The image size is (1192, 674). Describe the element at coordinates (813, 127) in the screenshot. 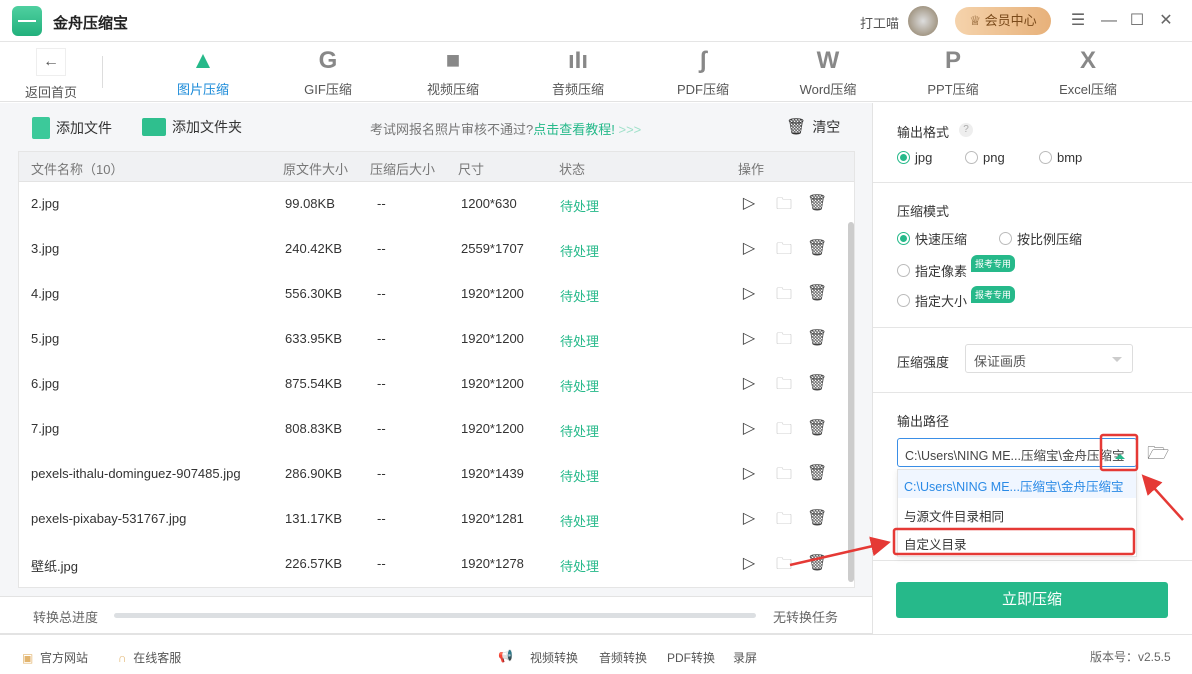

I see `clear-button: 🗑 清空` at that location.